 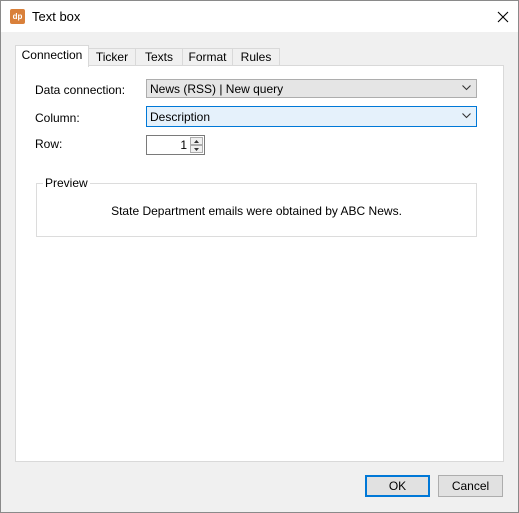 What do you see at coordinates (17, 16) in the screenshot?
I see `app-logo-icon: dp` at bounding box center [17, 16].